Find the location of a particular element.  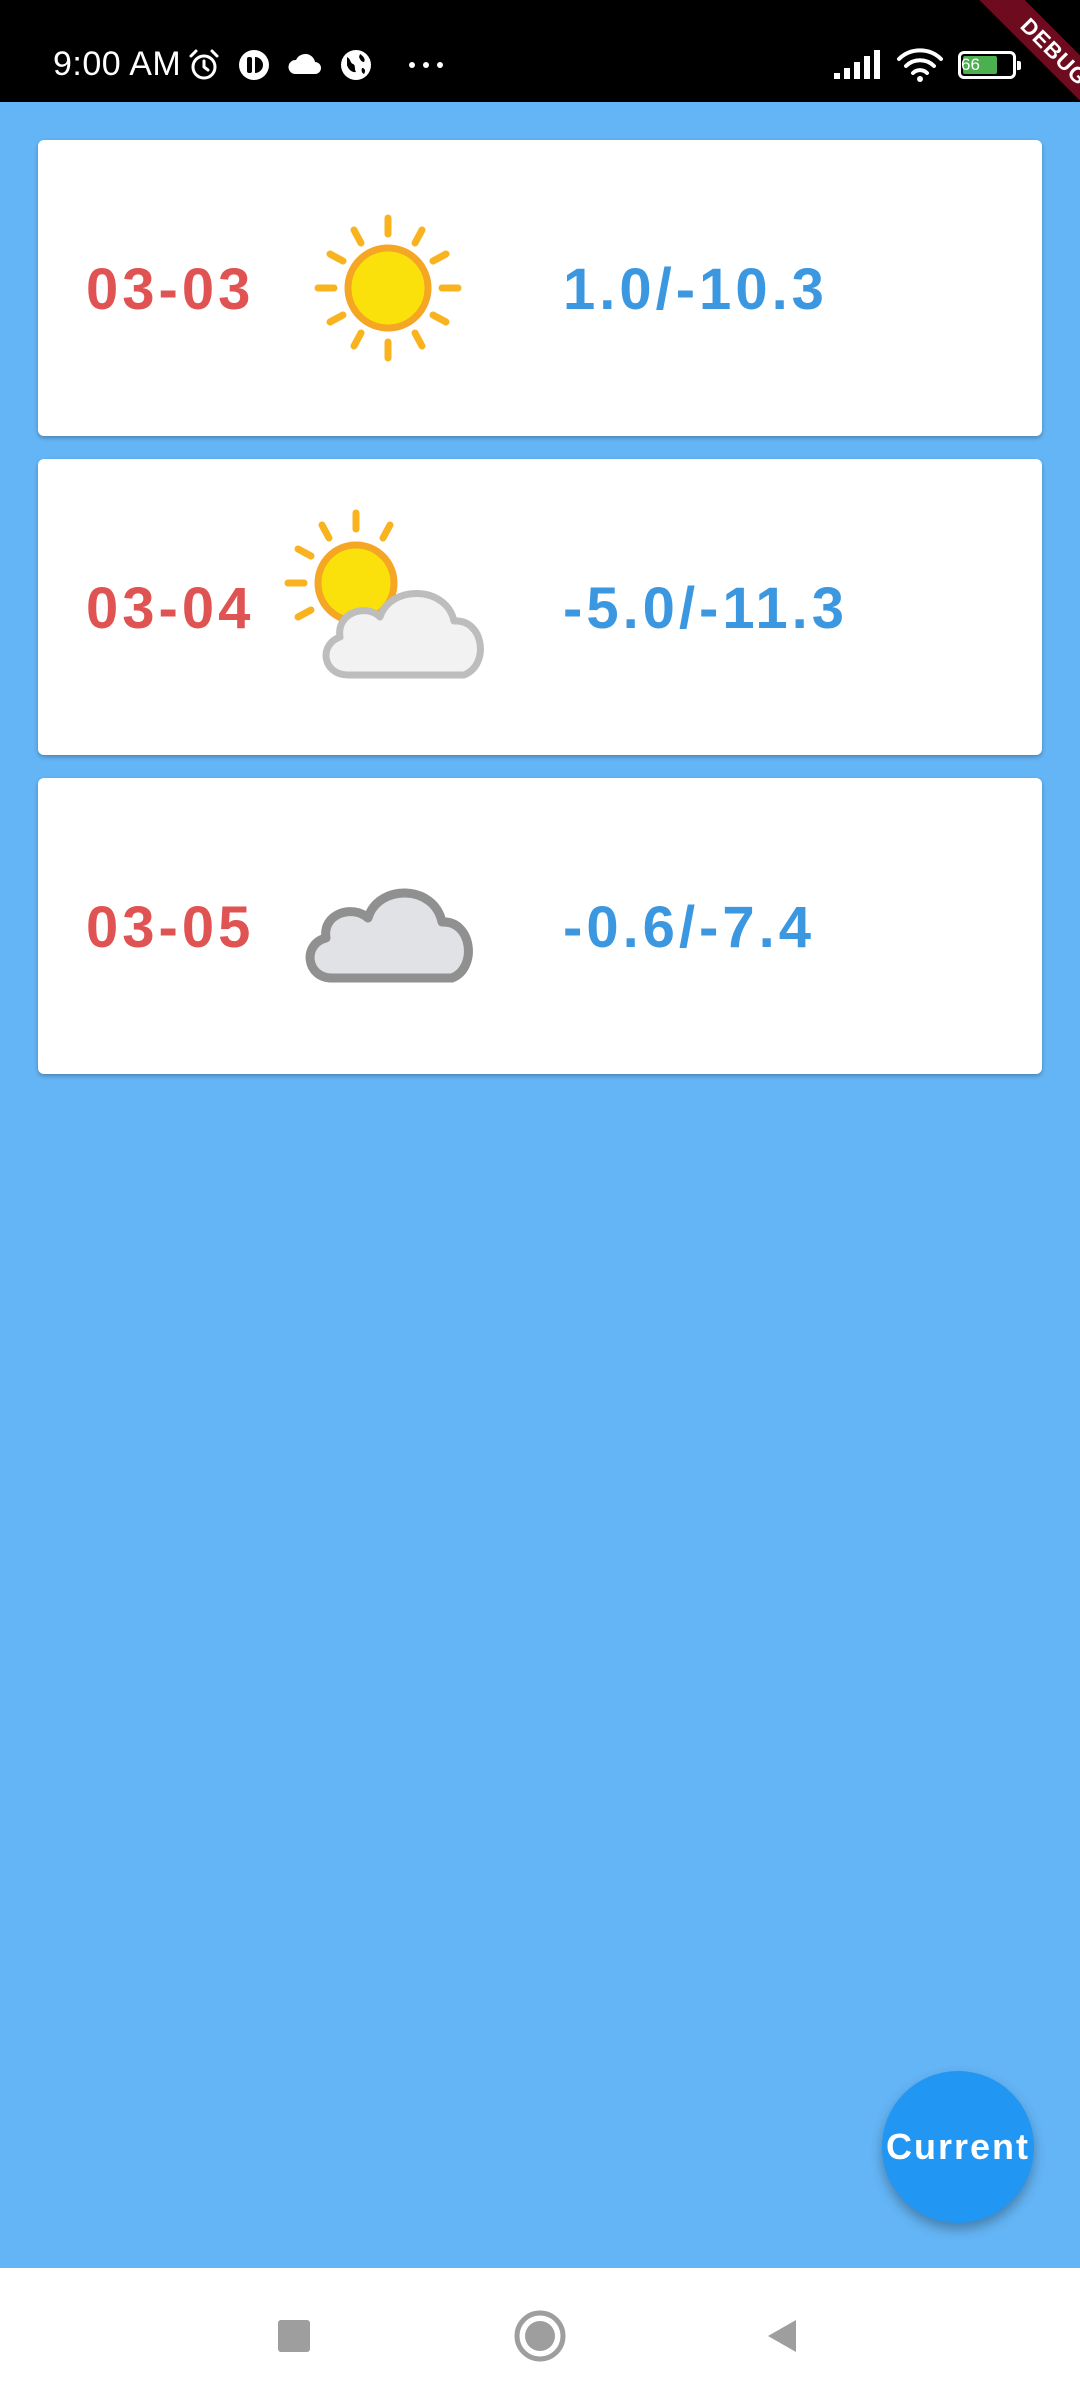

forecast-temperature: -5.0/-11.3 is located at coordinates (706, 608).